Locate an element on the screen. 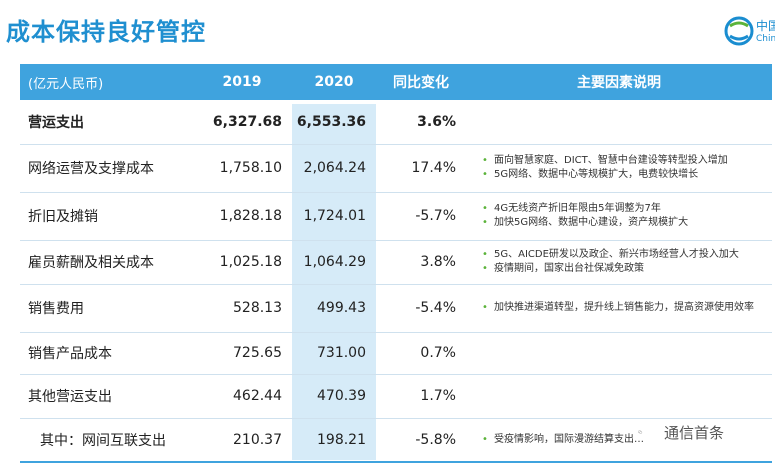  table-row: 营运支出 6,327.68 6,553.36 3.6% is located at coordinates (396, 122).